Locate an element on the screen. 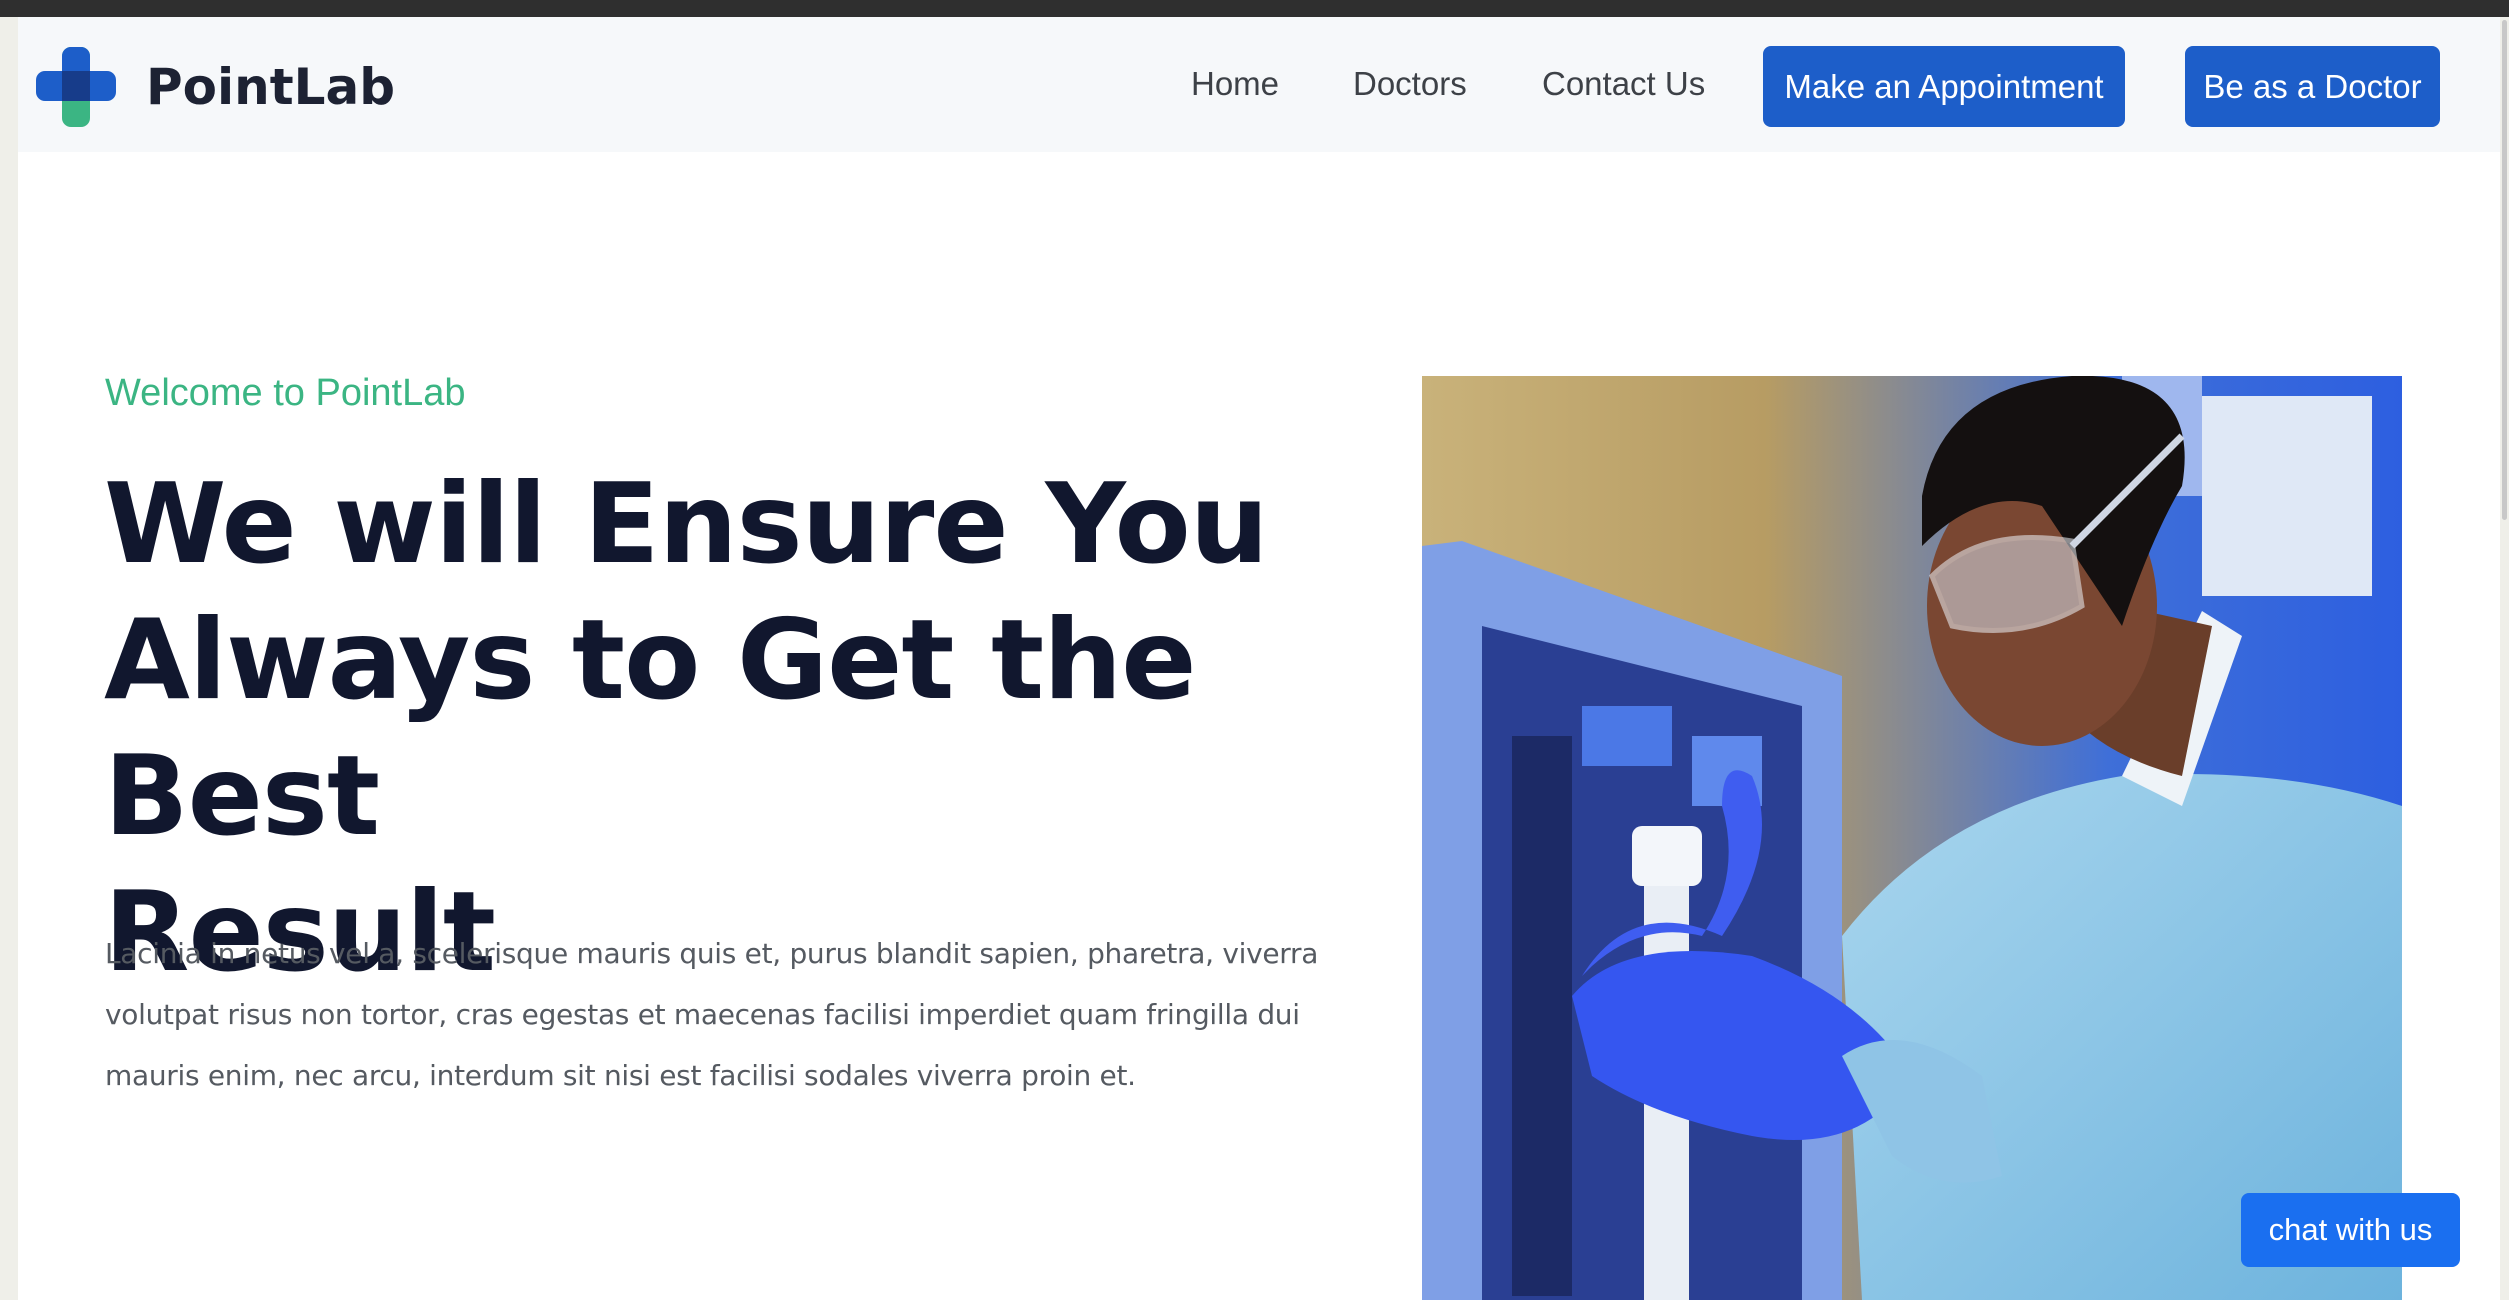 The height and width of the screenshot is (1300, 2509). nav-link-home: Home is located at coordinates (1235, 84).